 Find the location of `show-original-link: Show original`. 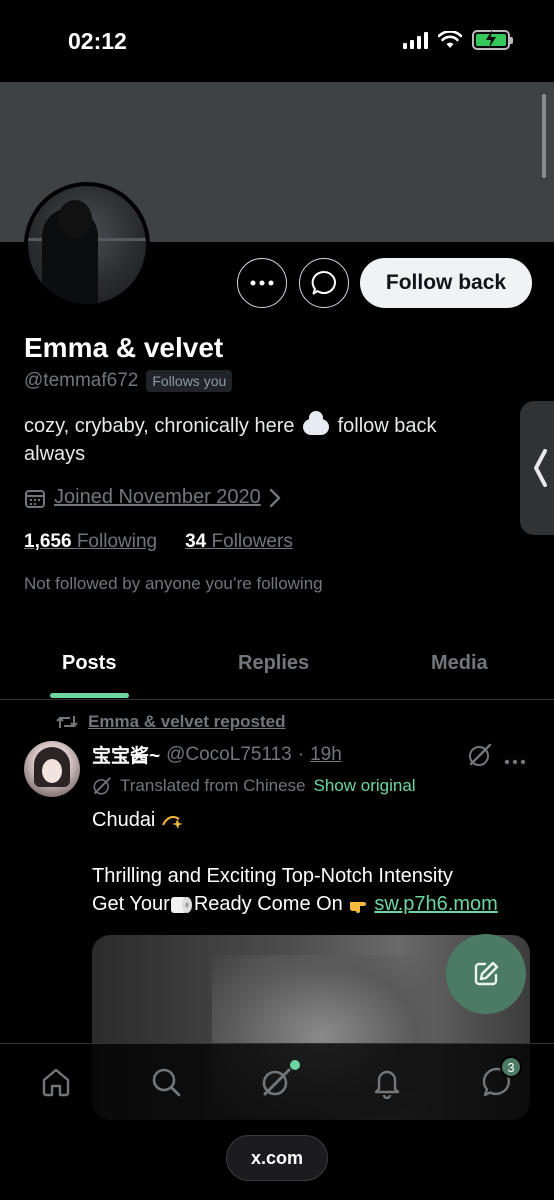

show-original-link: Show original is located at coordinates (365, 786).